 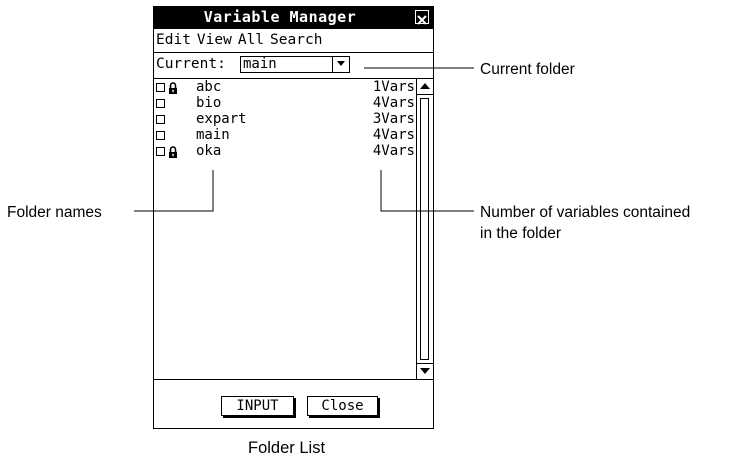 What do you see at coordinates (520, 233) in the screenshot?
I see `num-vars-annotation-line2: in the folder` at bounding box center [520, 233].